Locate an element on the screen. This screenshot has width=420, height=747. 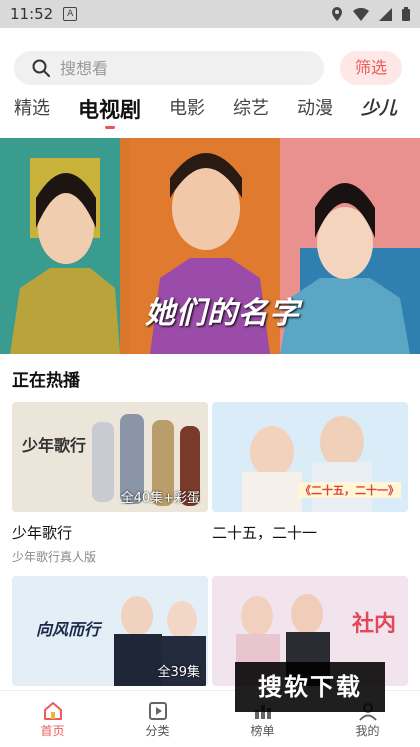
status-time: 11:52 is located at coordinates (32, 14).